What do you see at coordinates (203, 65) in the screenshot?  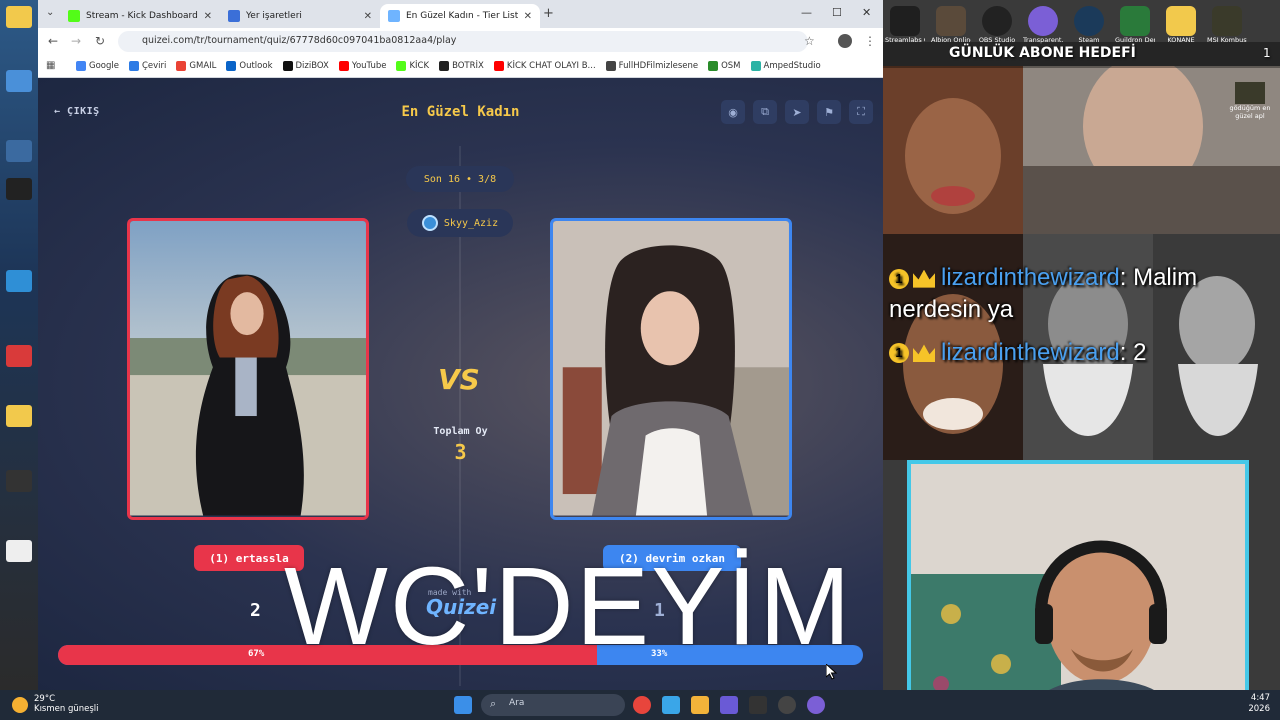 I see `bookmark-label: GMAIL` at bounding box center [203, 65].